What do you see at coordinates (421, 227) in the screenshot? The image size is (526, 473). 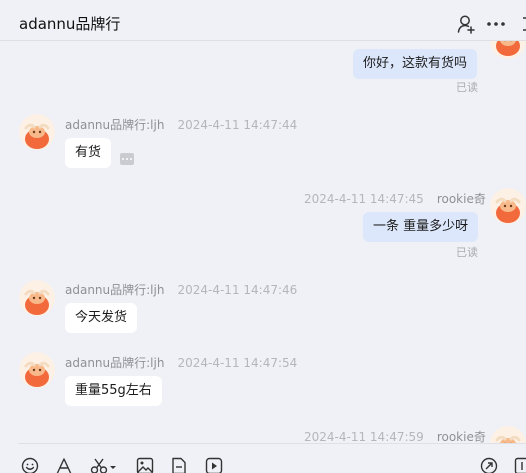 I see `message-bubble: 一条 重量多少呀` at bounding box center [421, 227].